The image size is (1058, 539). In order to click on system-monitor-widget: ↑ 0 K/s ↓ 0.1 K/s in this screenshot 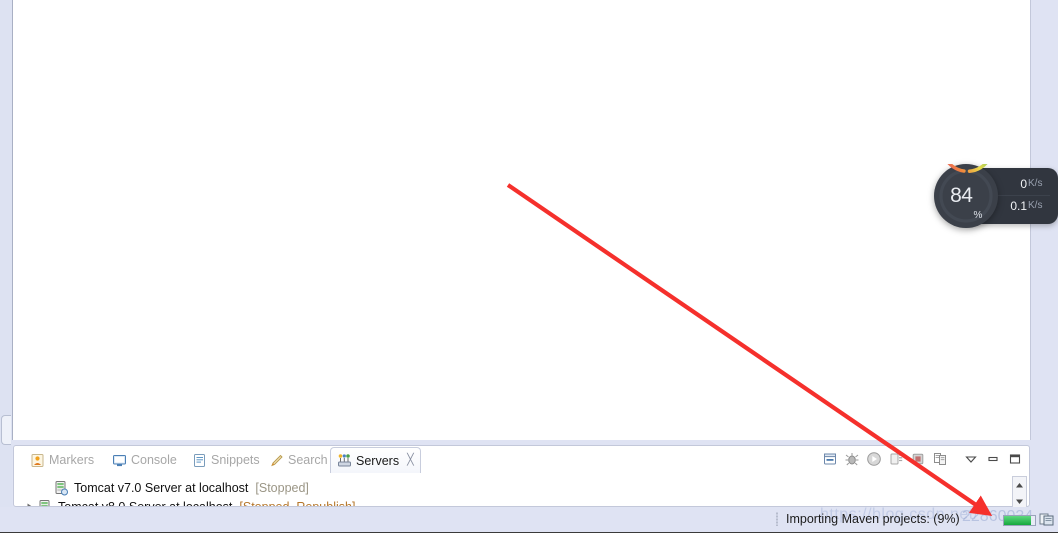, I will do `click(996, 196)`.